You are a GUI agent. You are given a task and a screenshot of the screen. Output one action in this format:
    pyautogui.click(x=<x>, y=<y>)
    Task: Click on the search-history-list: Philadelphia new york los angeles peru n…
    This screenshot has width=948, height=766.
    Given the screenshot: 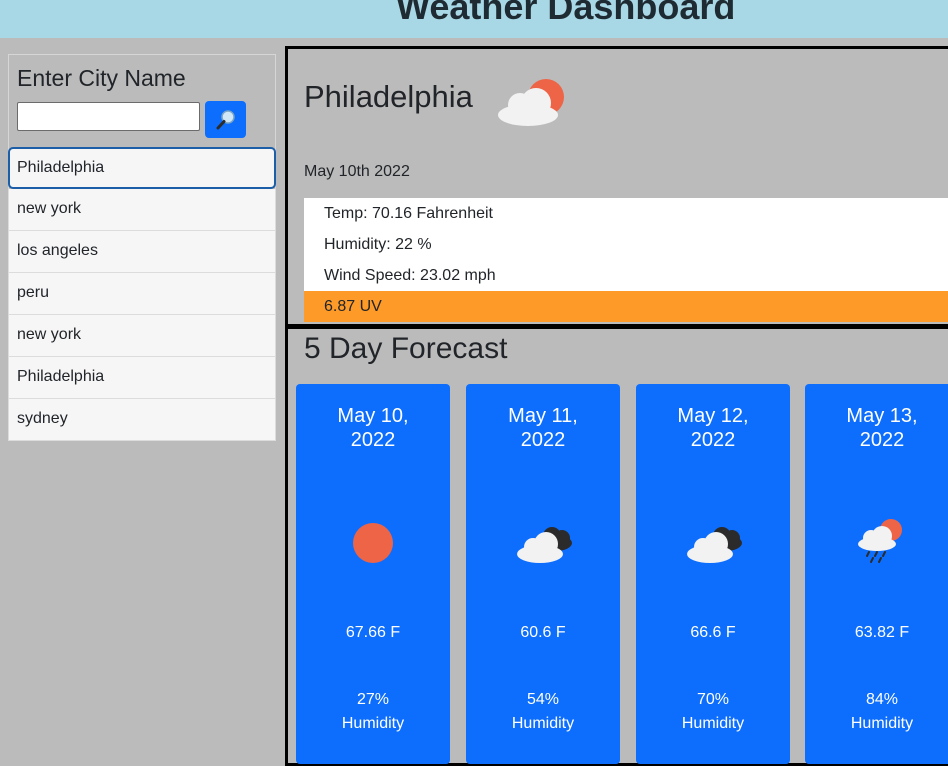 What is the action you would take?
    pyautogui.click(x=142, y=294)
    